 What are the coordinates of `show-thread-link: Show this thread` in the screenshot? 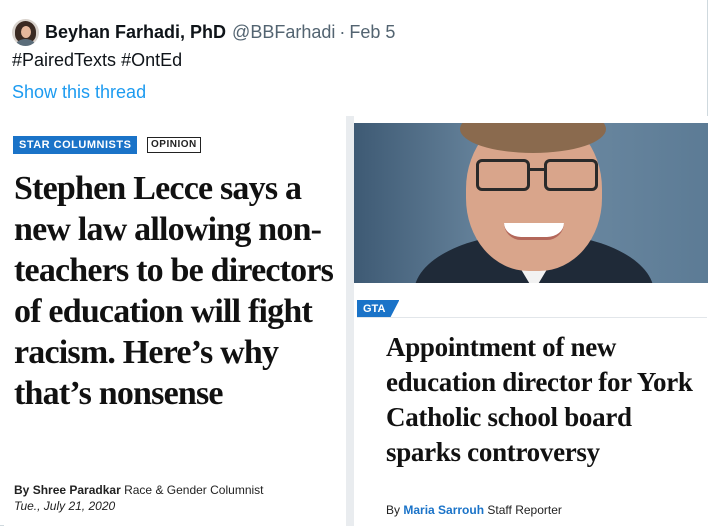 It's located at (79, 92).